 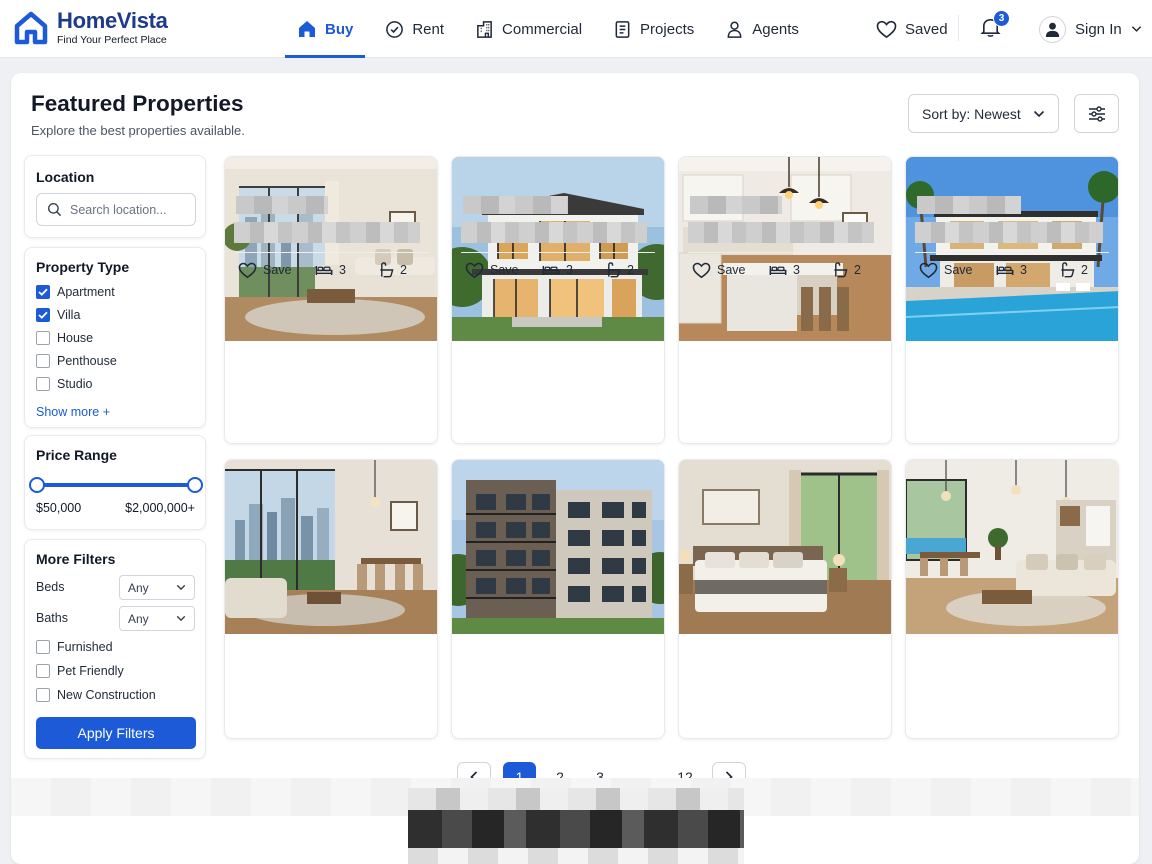 What do you see at coordinates (542, 29) in the screenshot?
I see `nav-commercial-label: Commercial` at bounding box center [542, 29].